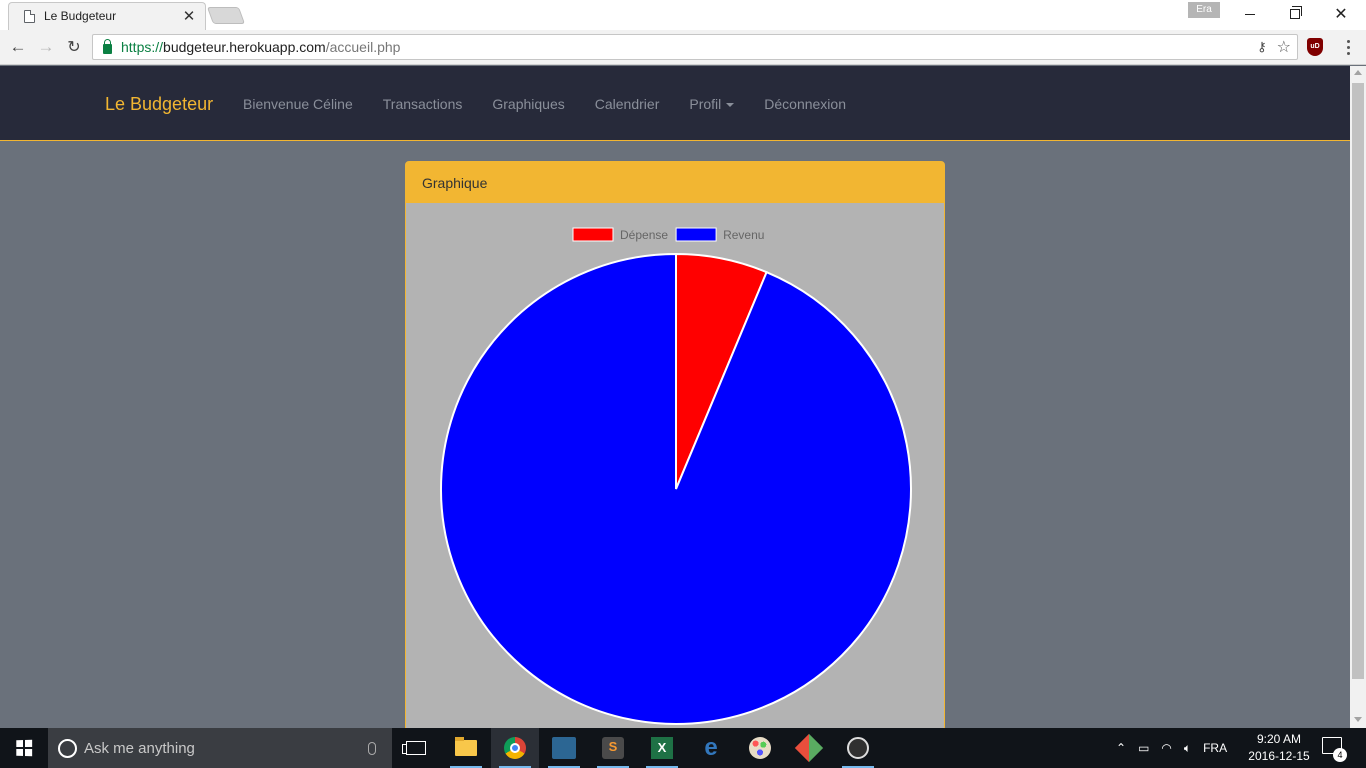 The width and height of the screenshot is (1366, 768). I want to click on browser-tab-content: Le Budgeteur ✕, so click(107, 16).